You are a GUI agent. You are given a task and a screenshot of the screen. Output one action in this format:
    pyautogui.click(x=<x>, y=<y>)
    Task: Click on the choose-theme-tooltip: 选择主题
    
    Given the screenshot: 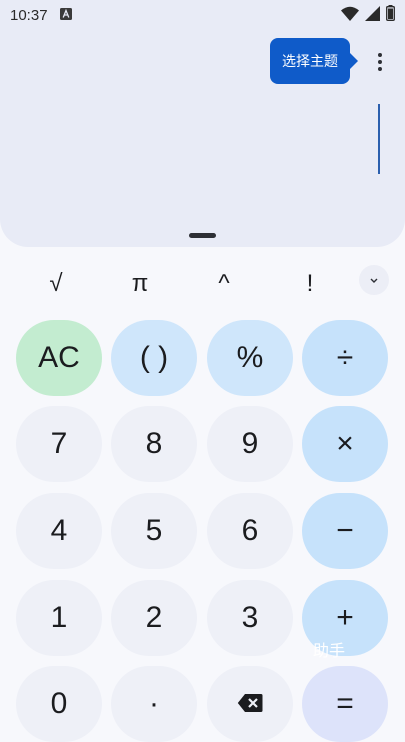 What is the action you would take?
    pyautogui.click(x=314, y=61)
    